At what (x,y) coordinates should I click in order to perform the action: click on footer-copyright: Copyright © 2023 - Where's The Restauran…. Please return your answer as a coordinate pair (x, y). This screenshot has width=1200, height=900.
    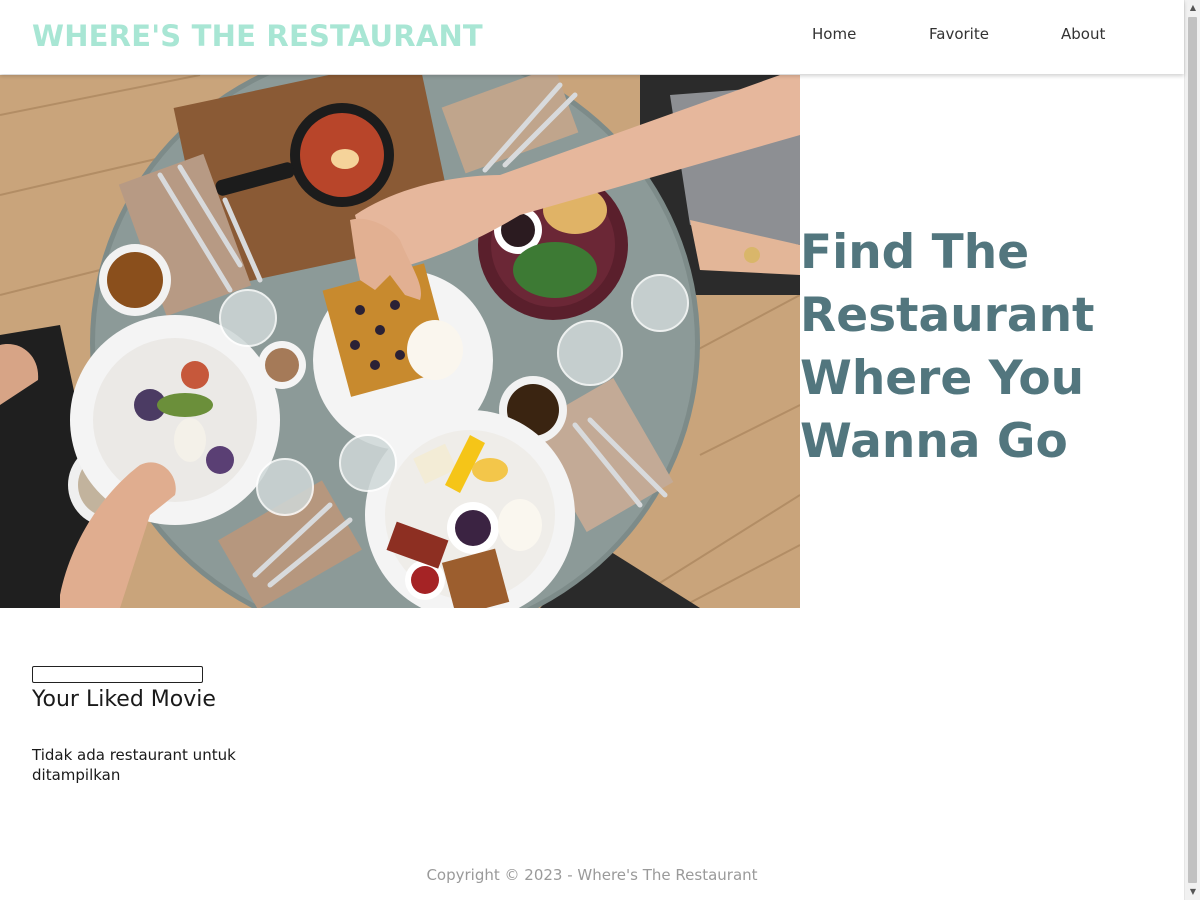
    Looking at the image, I should click on (592, 875).